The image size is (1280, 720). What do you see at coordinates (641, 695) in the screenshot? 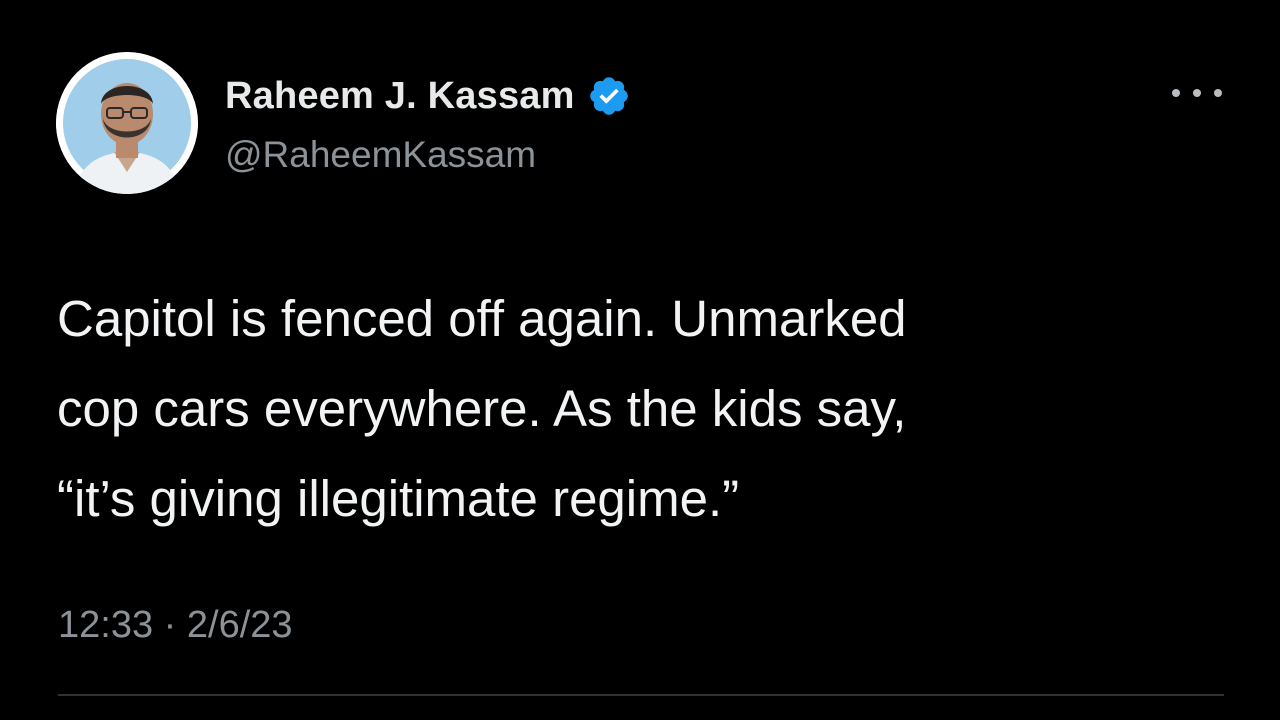
I see `divider` at bounding box center [641, 695].